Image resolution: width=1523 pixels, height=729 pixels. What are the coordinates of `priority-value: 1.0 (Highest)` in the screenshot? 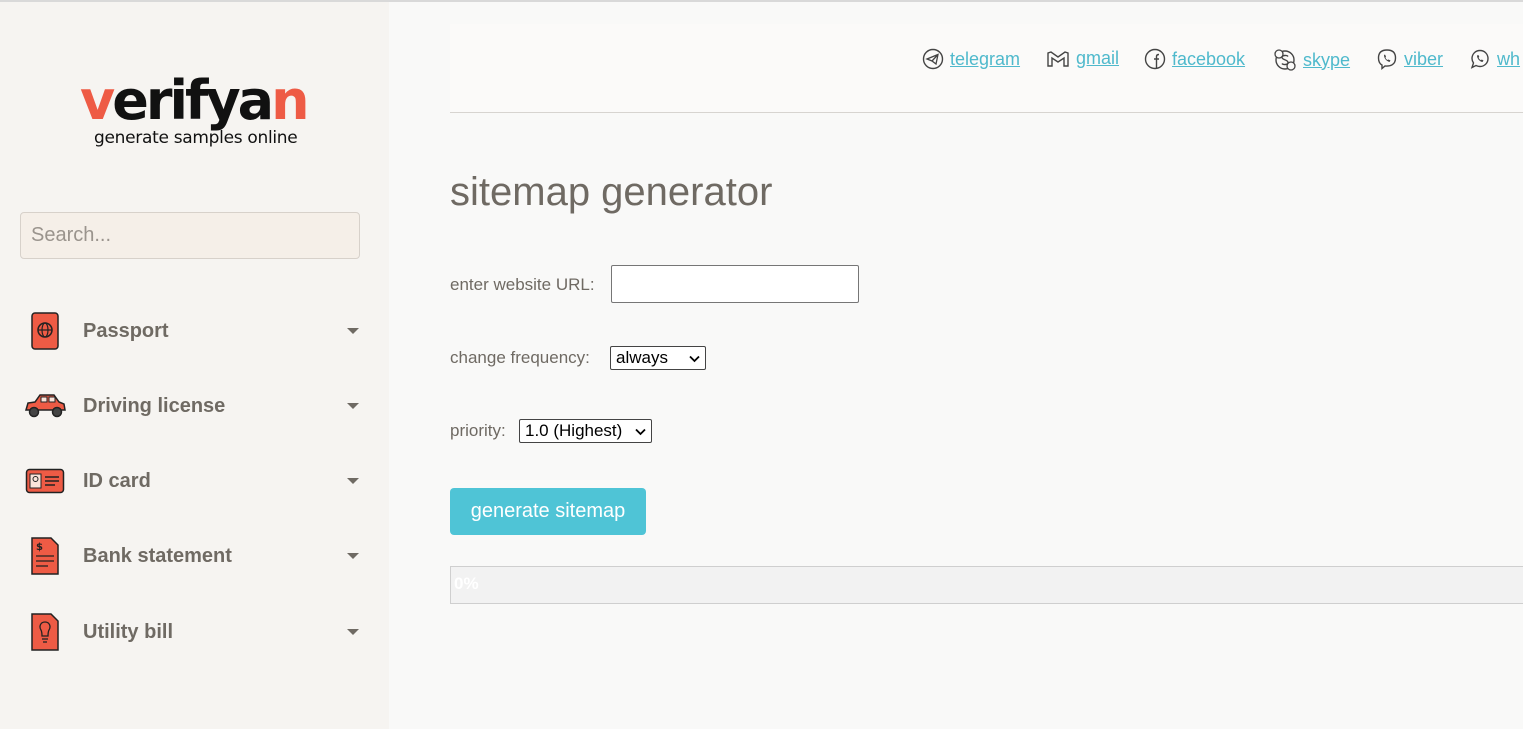 It's located at (574, 430).